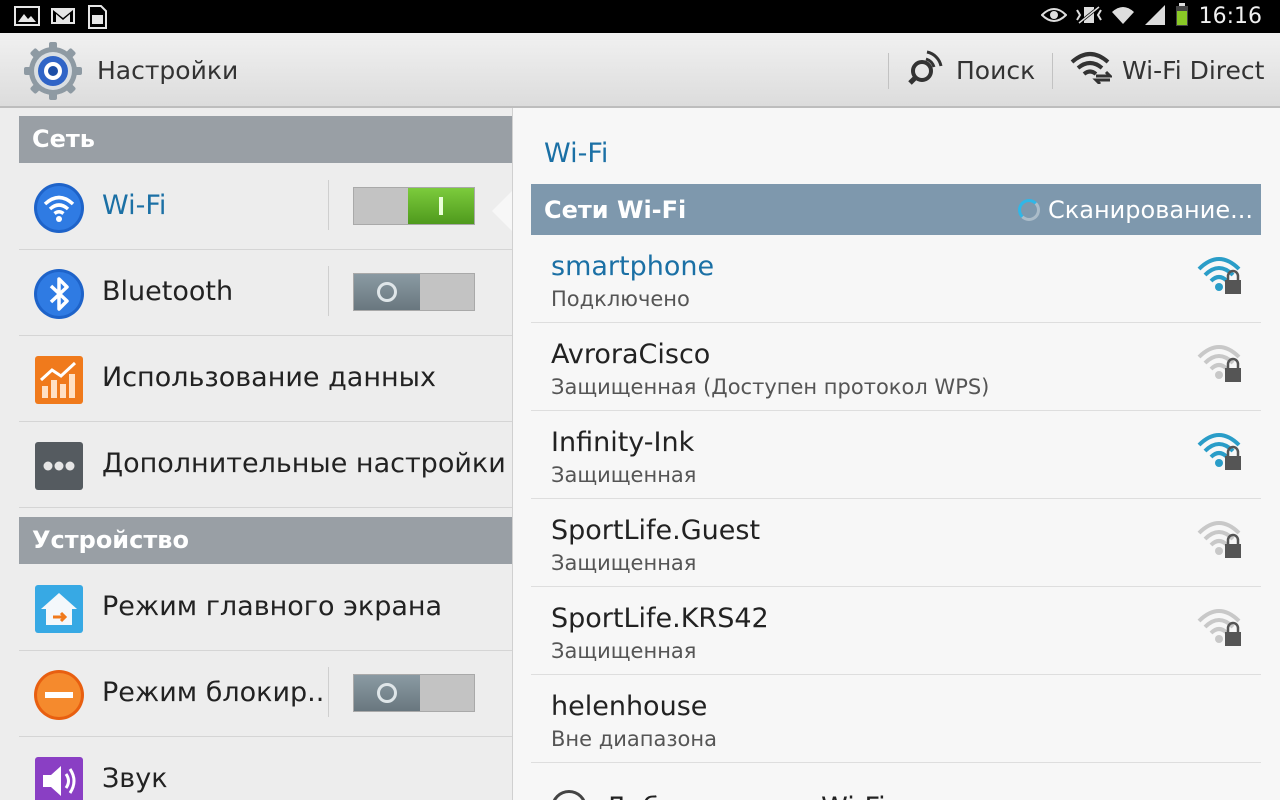 This screenshot has width=1280, height=800. Describe the element at coordinates (576, 153) in the screenshot. I see `panel-title: Wi-Fi` at that location.